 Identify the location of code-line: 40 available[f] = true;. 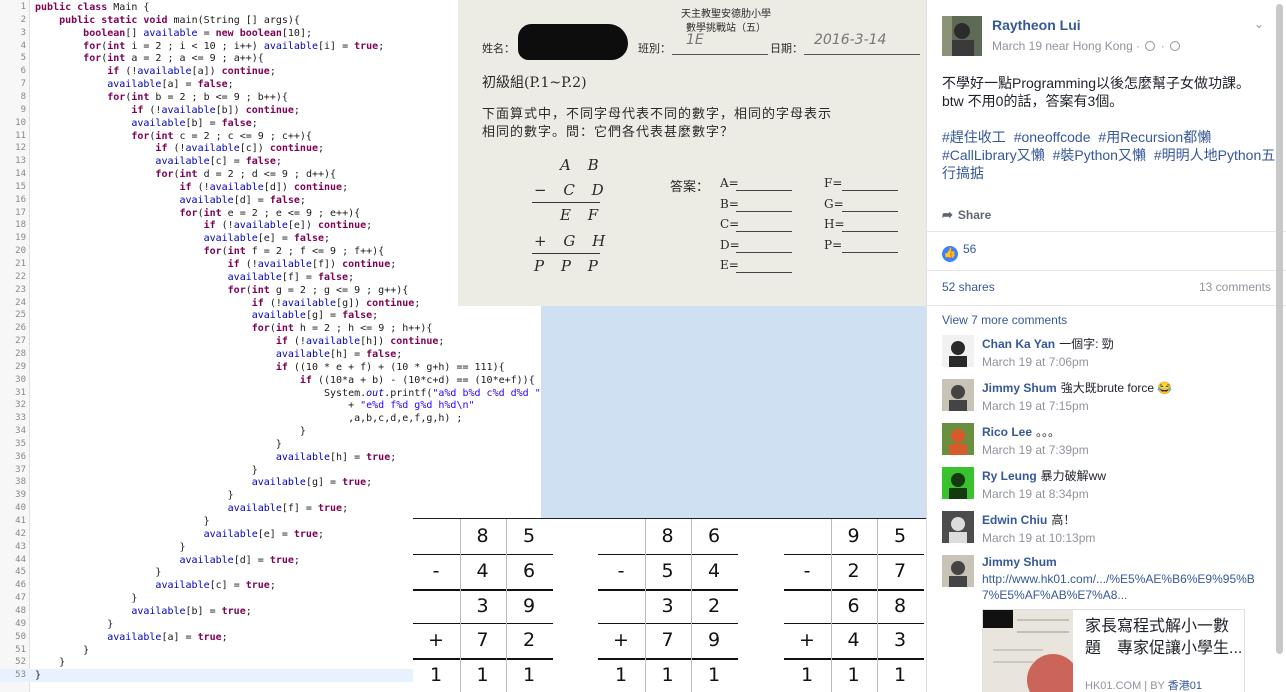
(270, 508).